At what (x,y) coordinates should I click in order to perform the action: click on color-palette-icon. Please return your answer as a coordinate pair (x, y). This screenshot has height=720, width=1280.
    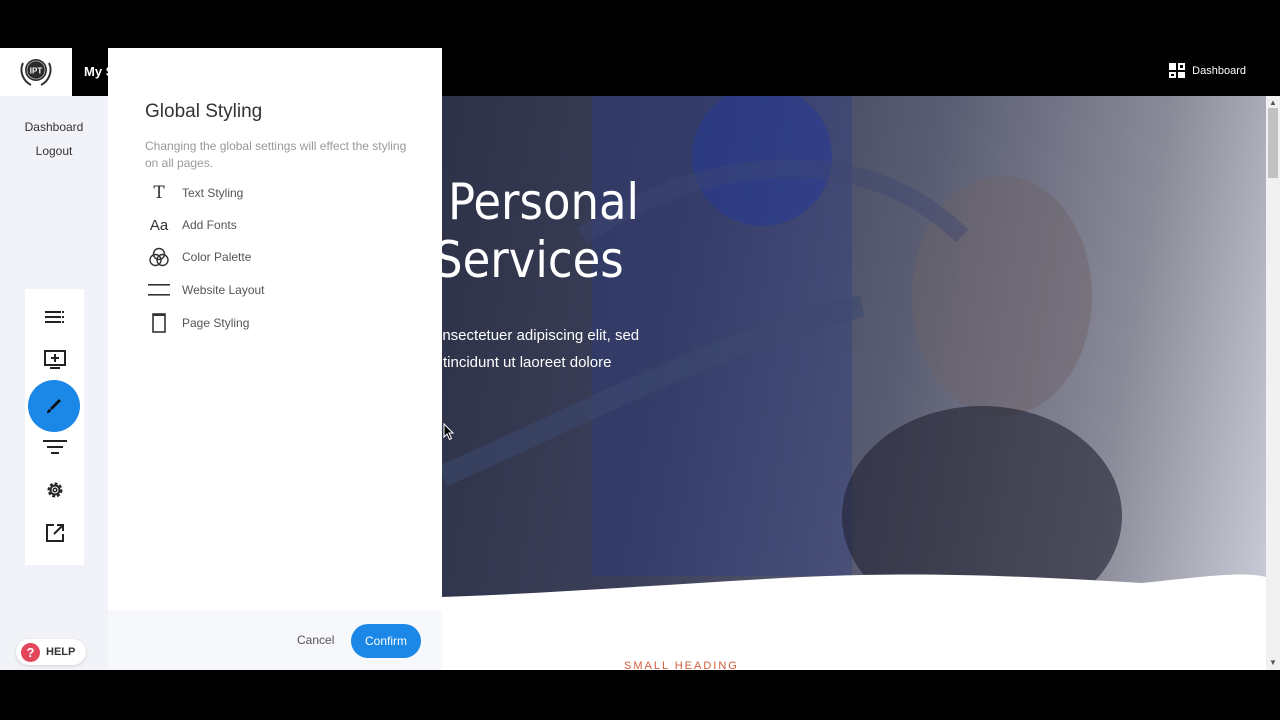
    Looking at the image, I should click on (159, 257).